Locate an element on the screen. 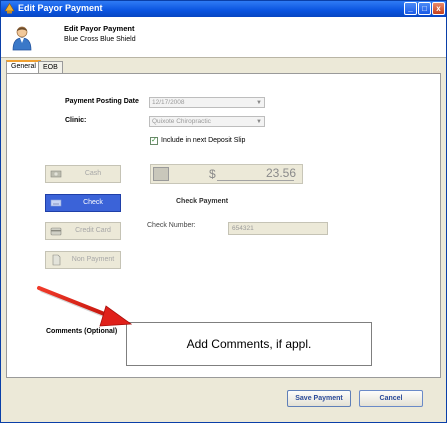 The height and width of the screenshot is (423, 447). amount-value: 23.56 is located at coordinates (280, 173).